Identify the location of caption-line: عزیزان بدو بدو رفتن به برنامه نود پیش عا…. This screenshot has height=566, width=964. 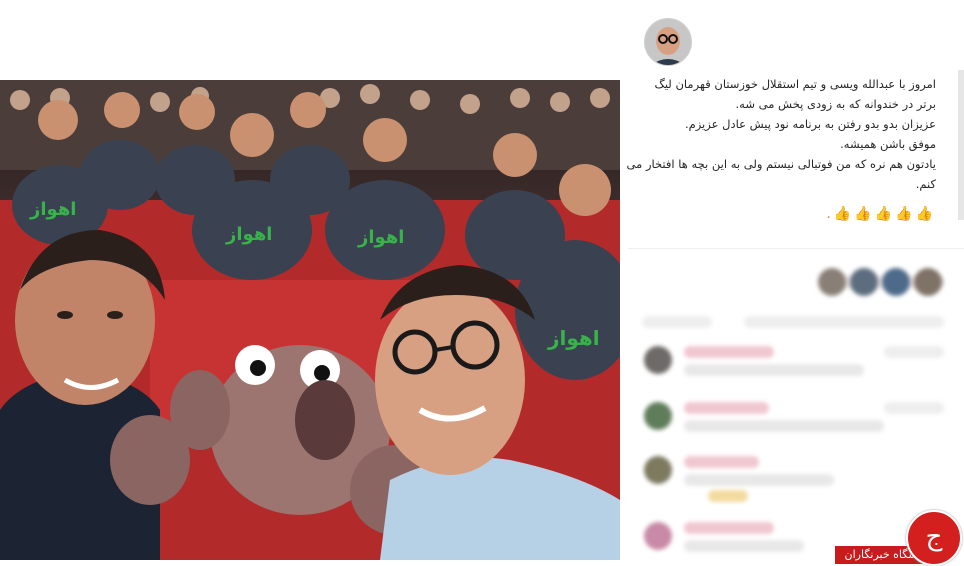
(810, 124).